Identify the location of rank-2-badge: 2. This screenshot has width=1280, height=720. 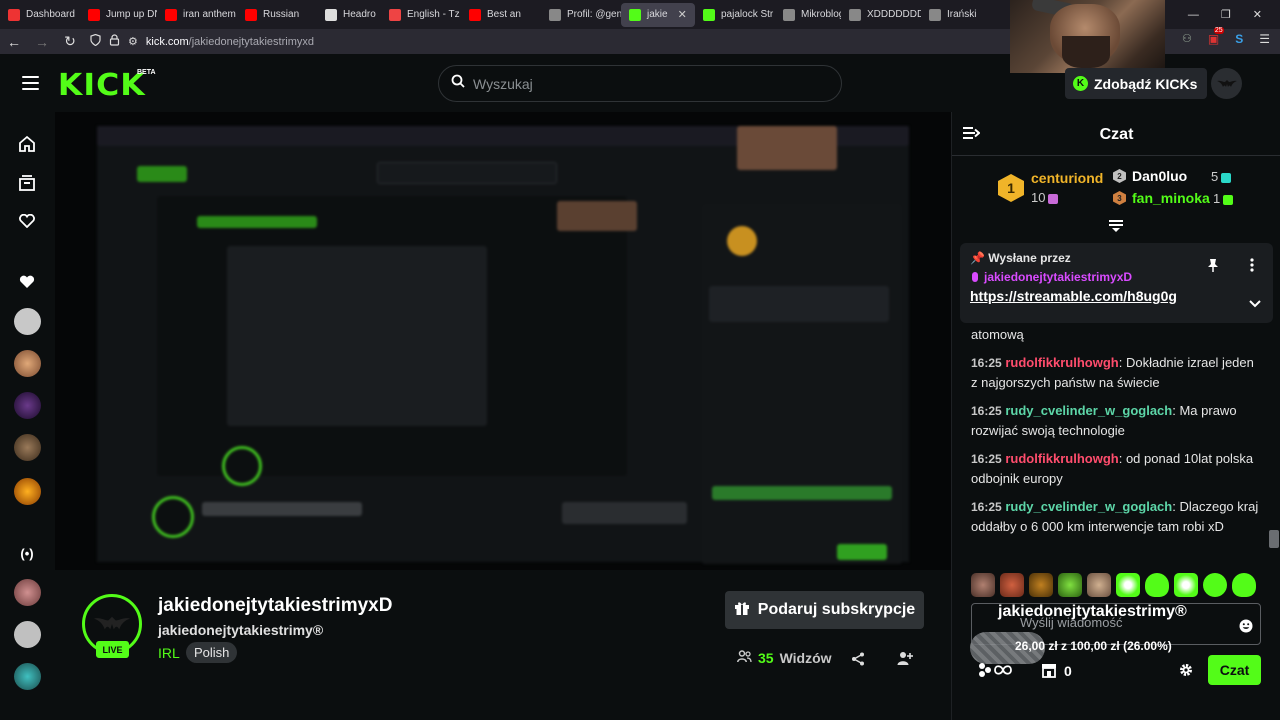
(1119, 176).